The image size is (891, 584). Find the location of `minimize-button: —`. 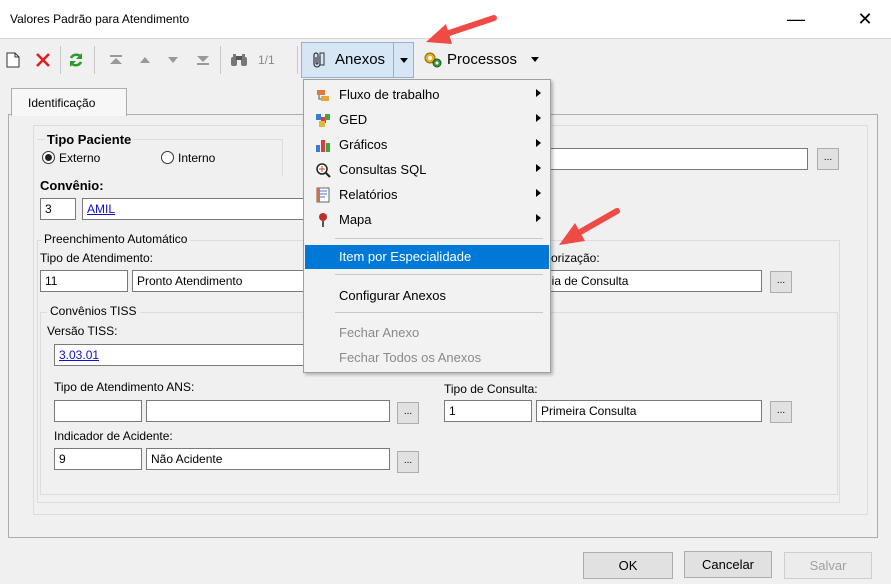

minimize-button: — is located at coordinates (796, 19).